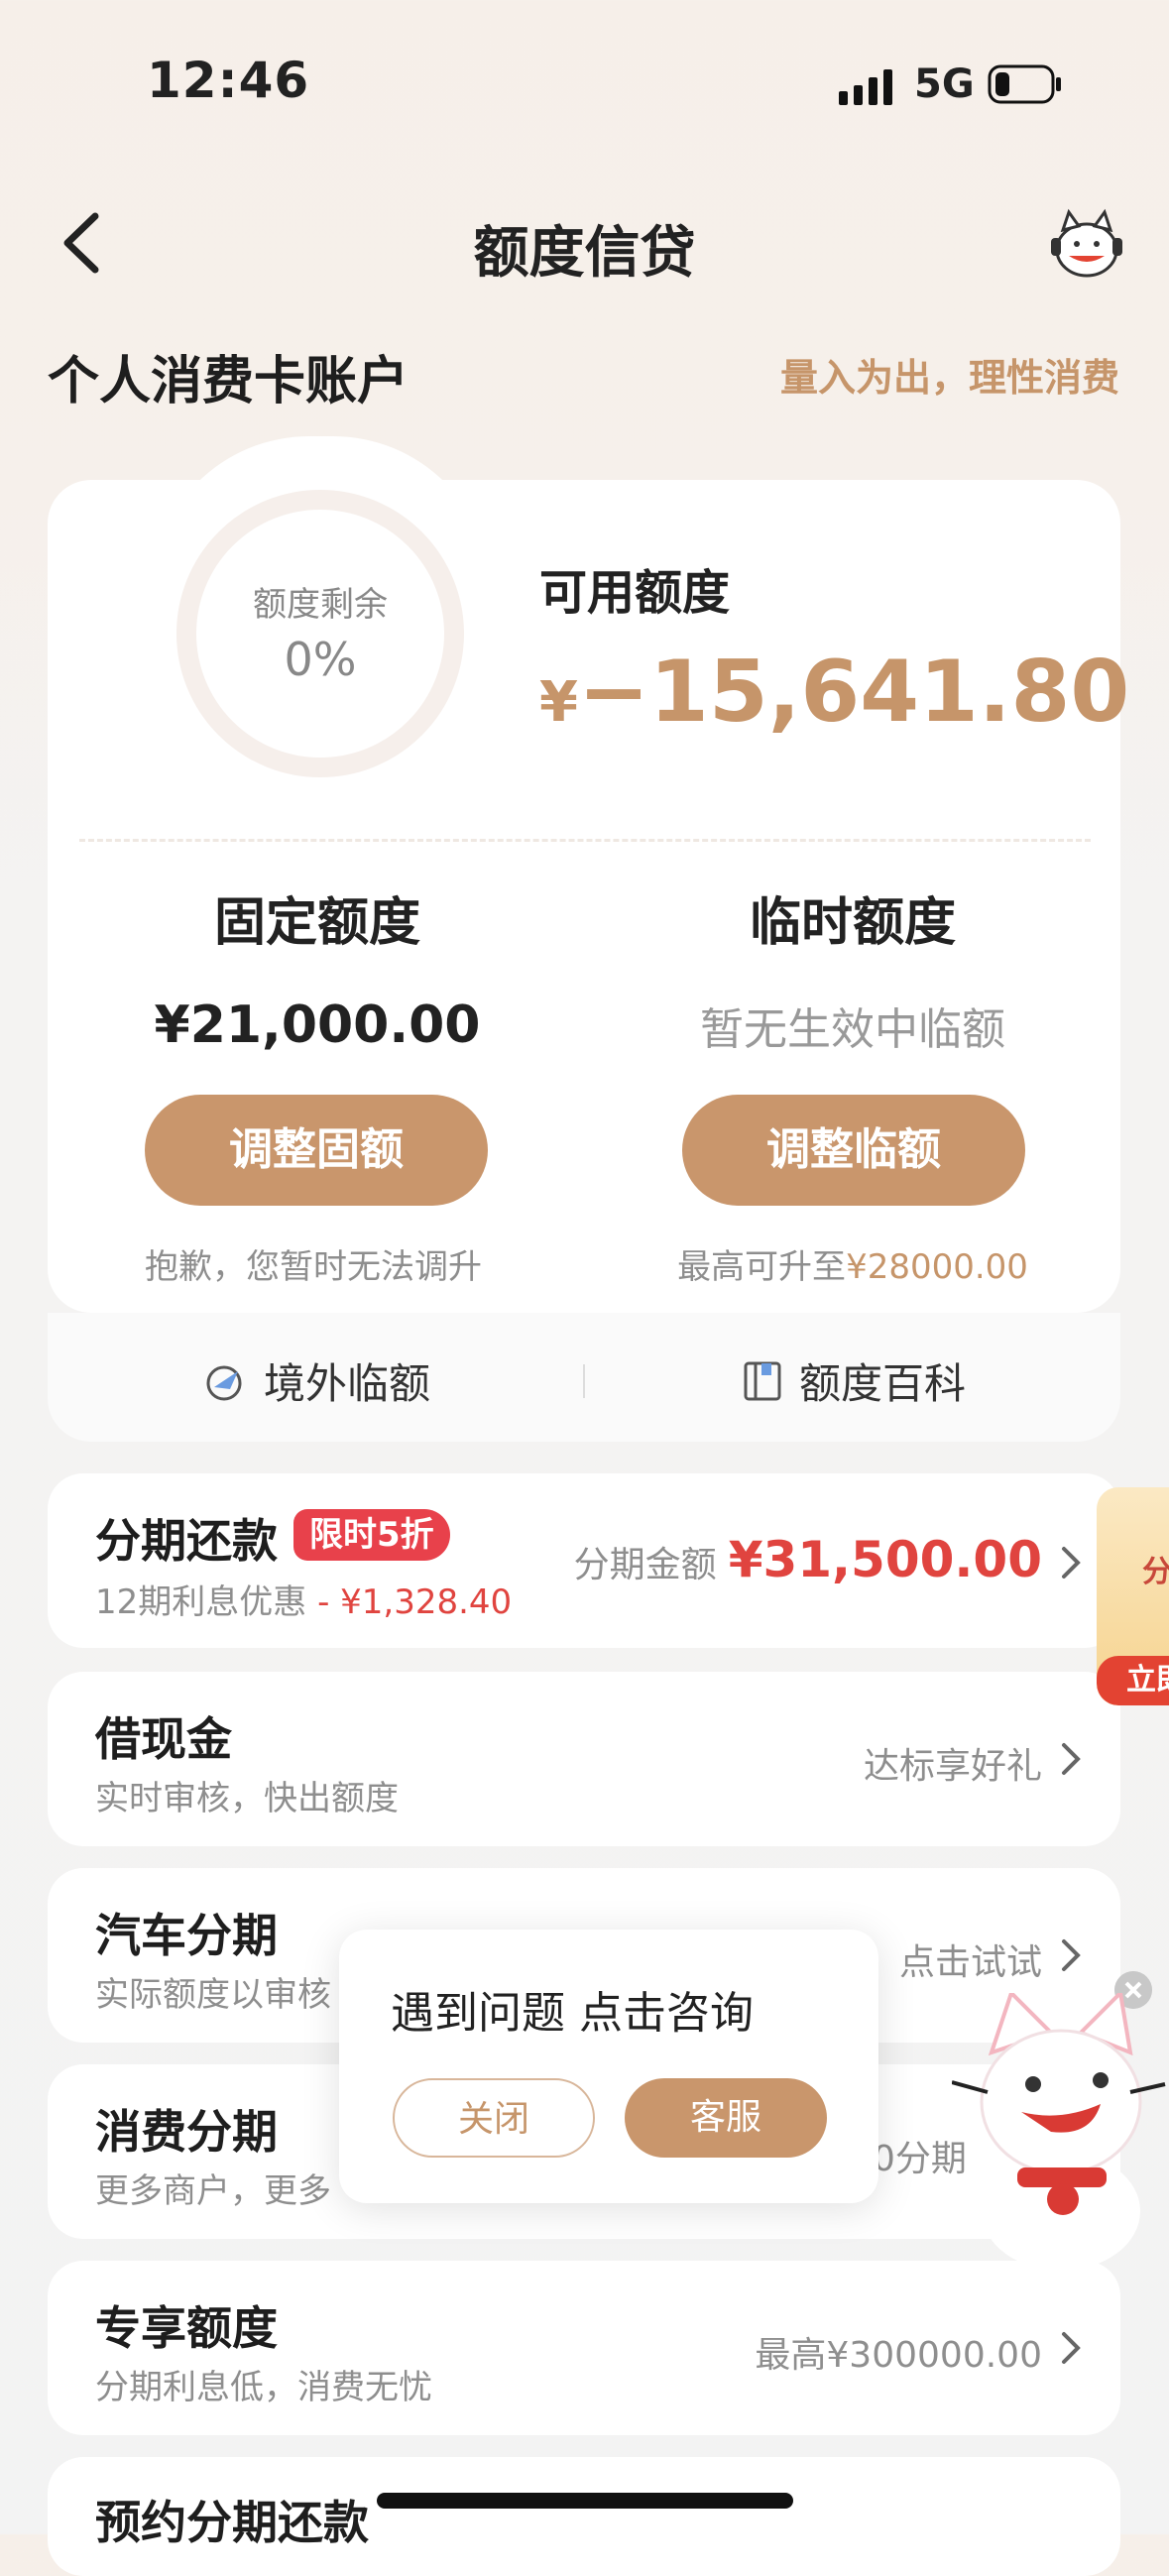 This screenshot has height=2576, width=1169. What do you see at coordinates (585, 840) in the screenshot?
I see `dashed-divider` at bounding box center [585, 840].